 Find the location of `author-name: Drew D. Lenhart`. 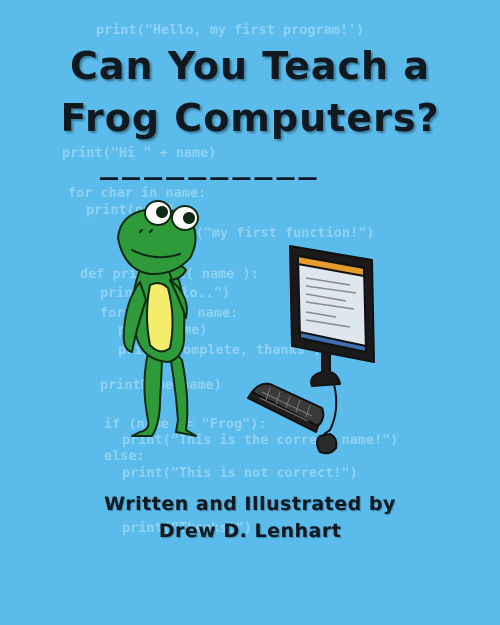

author-name: Drew D. Lenhart is located at coordinates (250, 531).